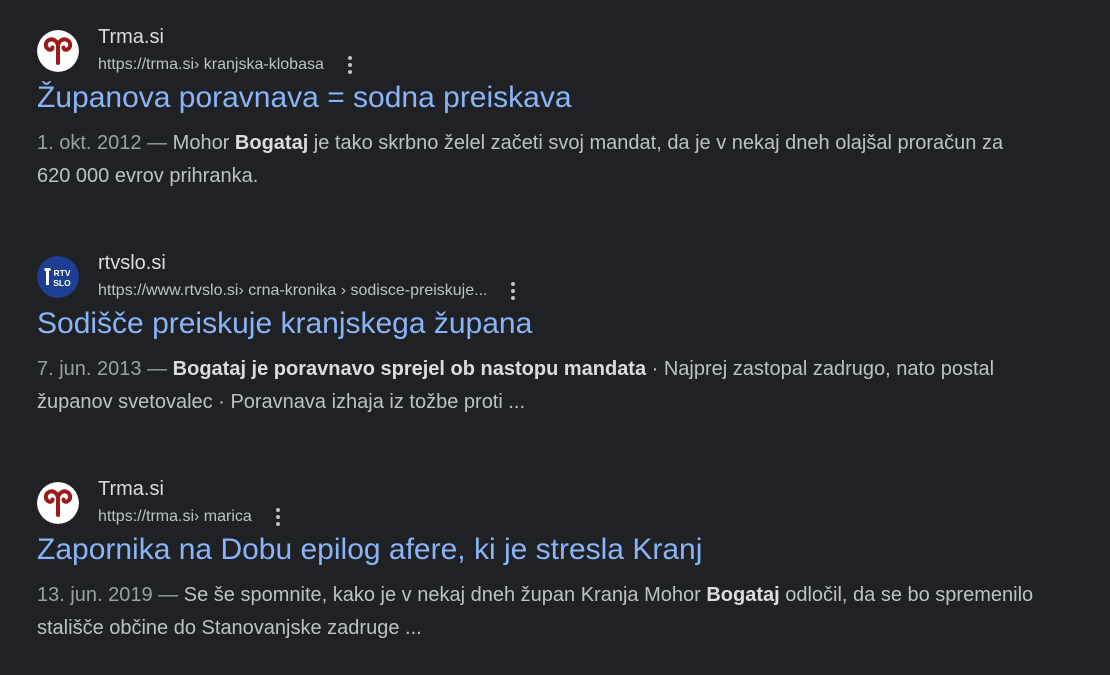 This screenshot has height=675, width=1110. What do you see at coordinates (89, 369) in the screenshot?
I see `result-date: 7. jun. 2013` at bounding box center [89, 369].